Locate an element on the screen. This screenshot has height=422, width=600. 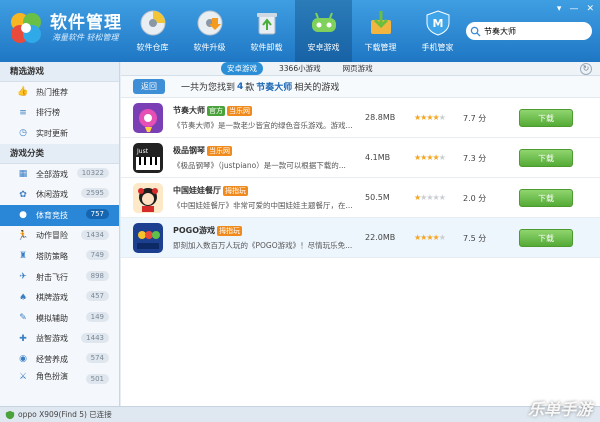
game-size: 4.1MB is located at coordinates (378, 157).